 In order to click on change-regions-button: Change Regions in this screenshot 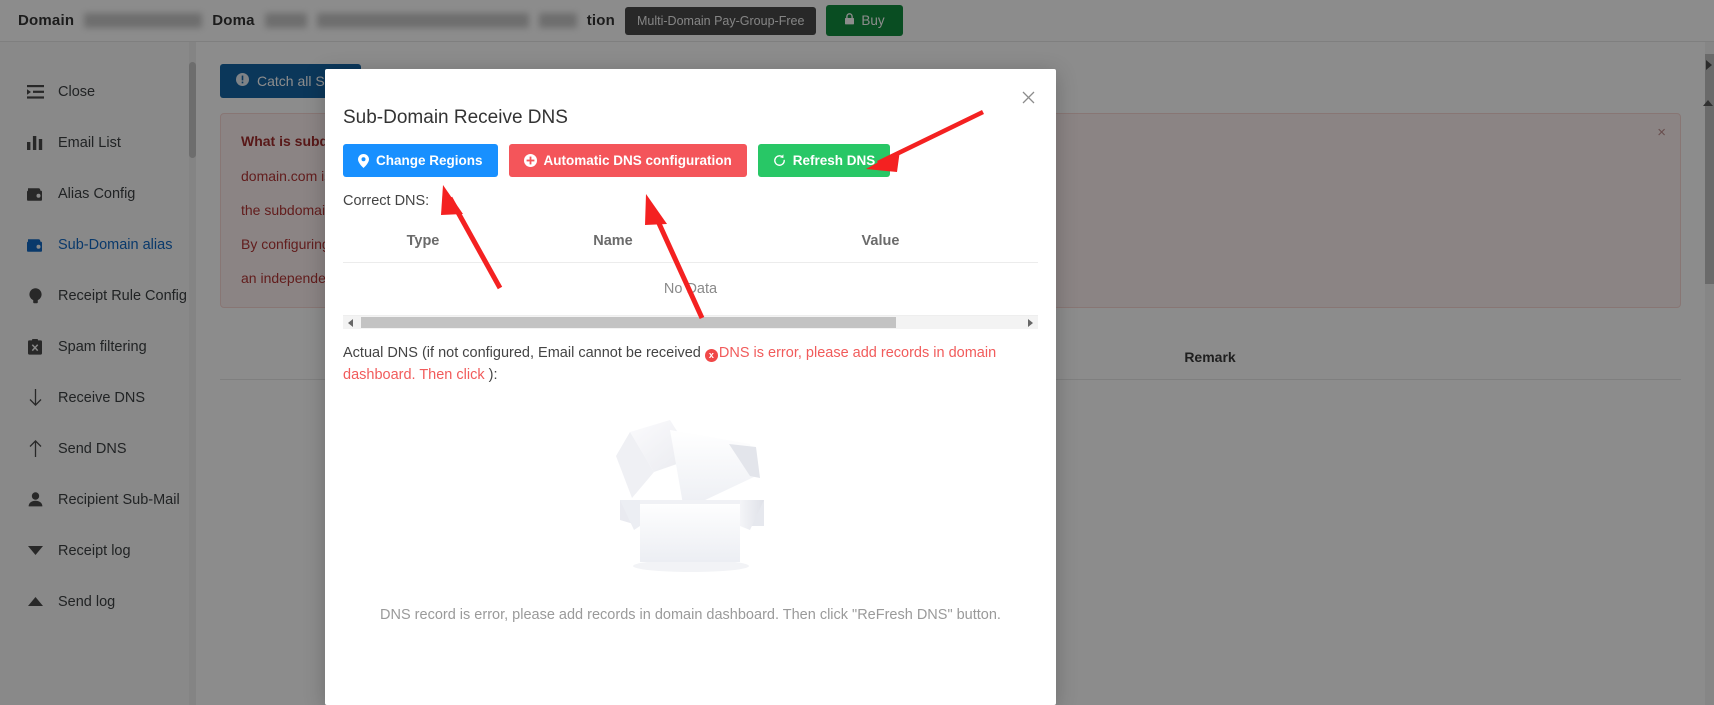, I will do `click(420, 160)`.